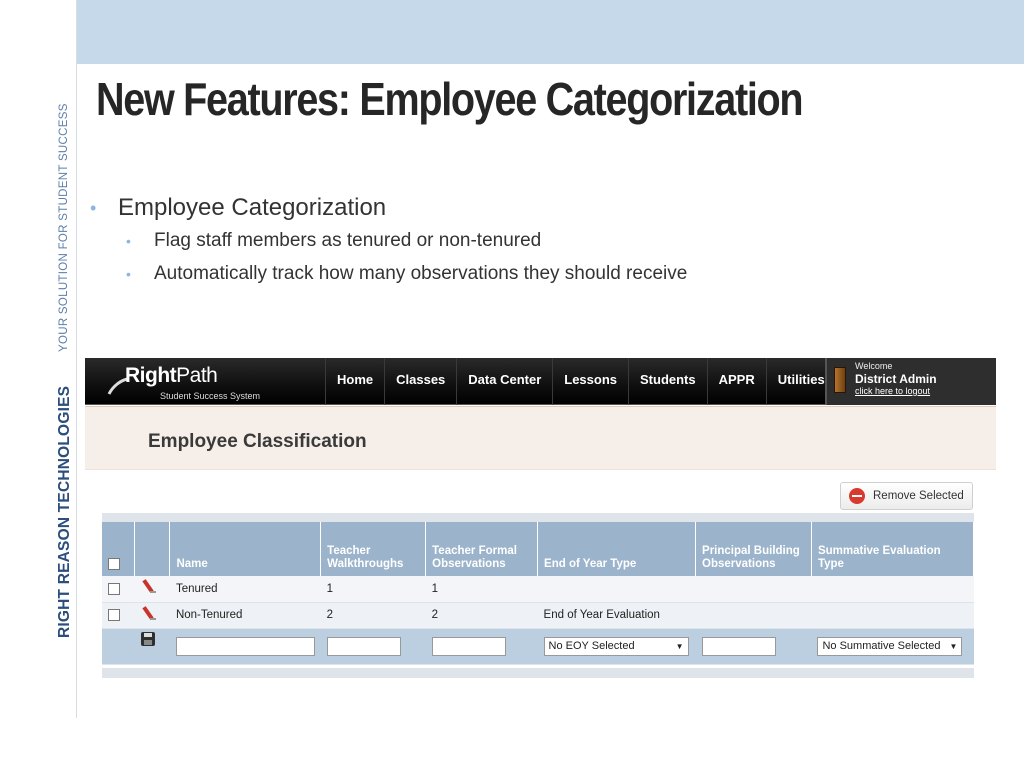 The width and height of the screenshot is (1024, 768). What do you see at coordinates (64, 511) in the screenshot?
I see `company-name: RIGHT REASON TECHNOLOGIES` at bounding box center [64, 511].